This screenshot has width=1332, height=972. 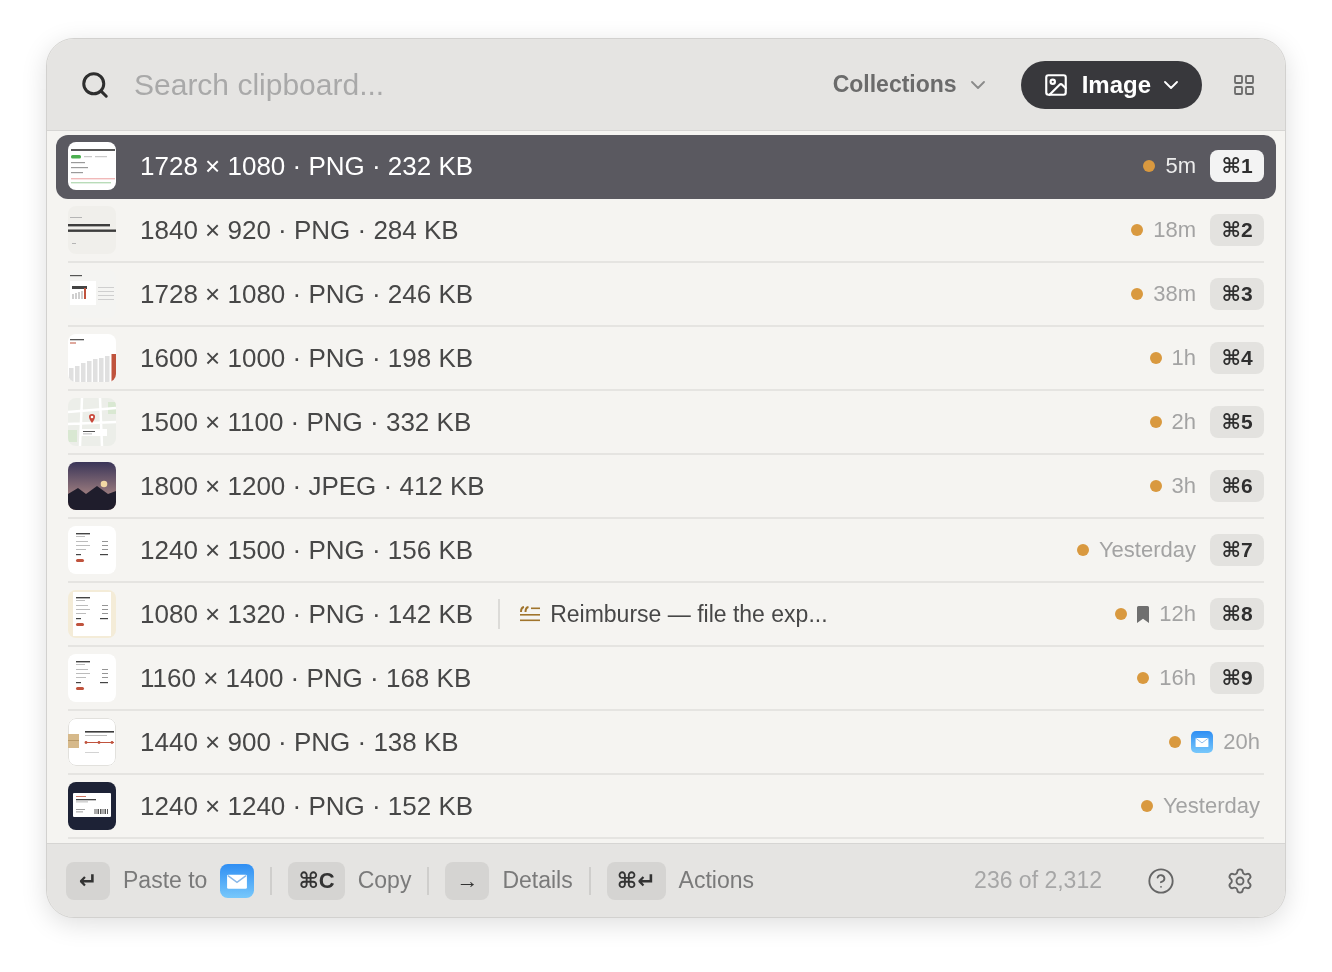 I want to click on list-row: 1500 × 1100 · PNG · 332 KB 2h ⌘5, so click(x=666, y=423).